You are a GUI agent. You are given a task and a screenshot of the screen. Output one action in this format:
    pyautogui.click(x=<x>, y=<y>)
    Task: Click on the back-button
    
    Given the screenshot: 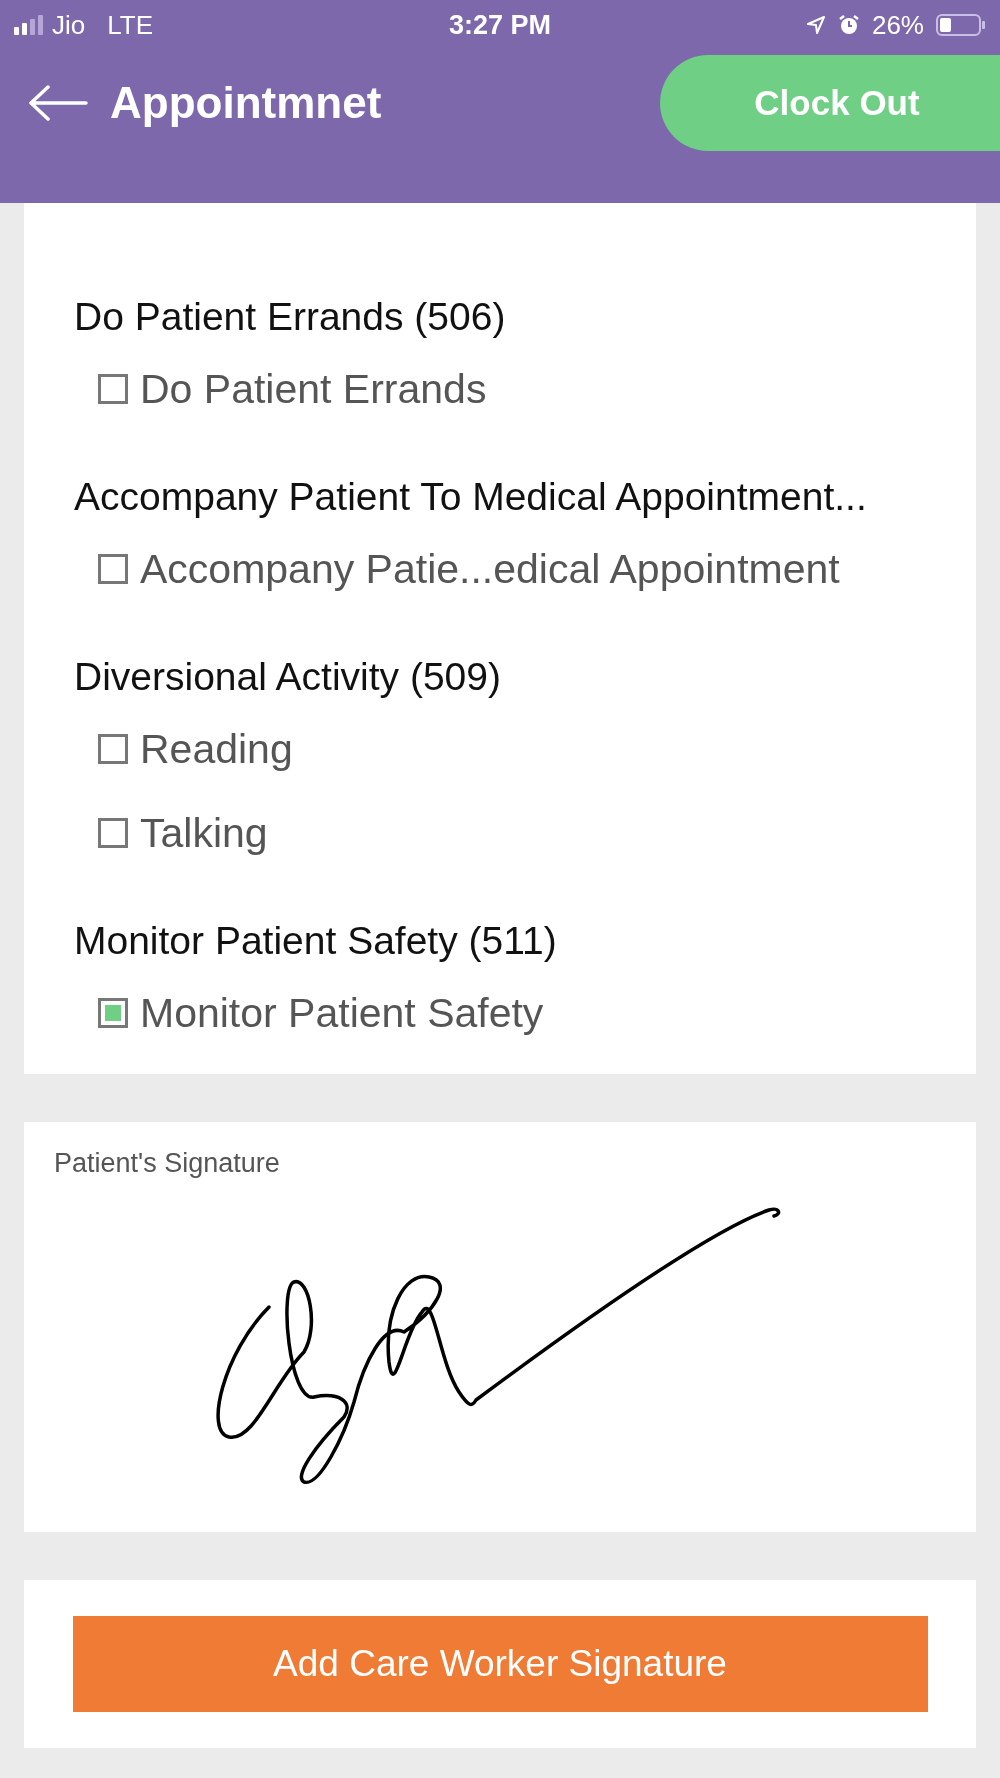 What is the action you would take?
    pyautogui.click(x=58, y=103)
    